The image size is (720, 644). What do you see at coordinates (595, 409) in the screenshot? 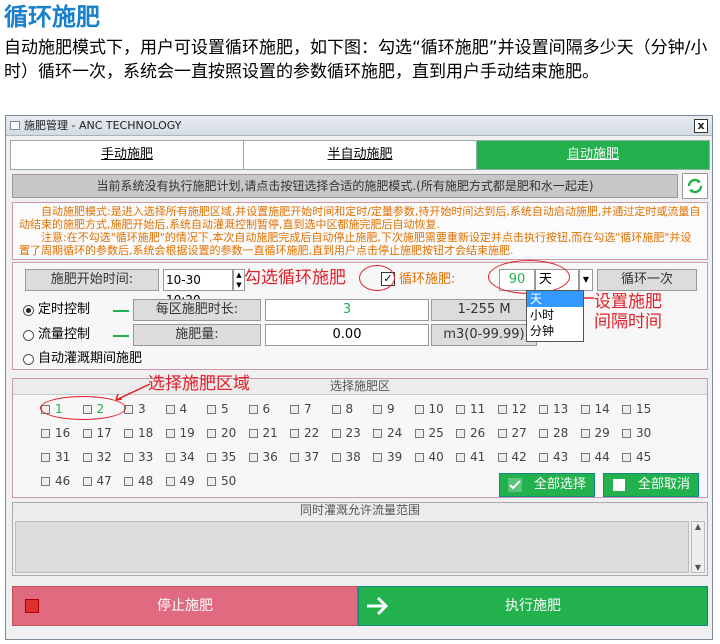
I see `zone-checkbox-14: 14` at bounding box center [595, 409].